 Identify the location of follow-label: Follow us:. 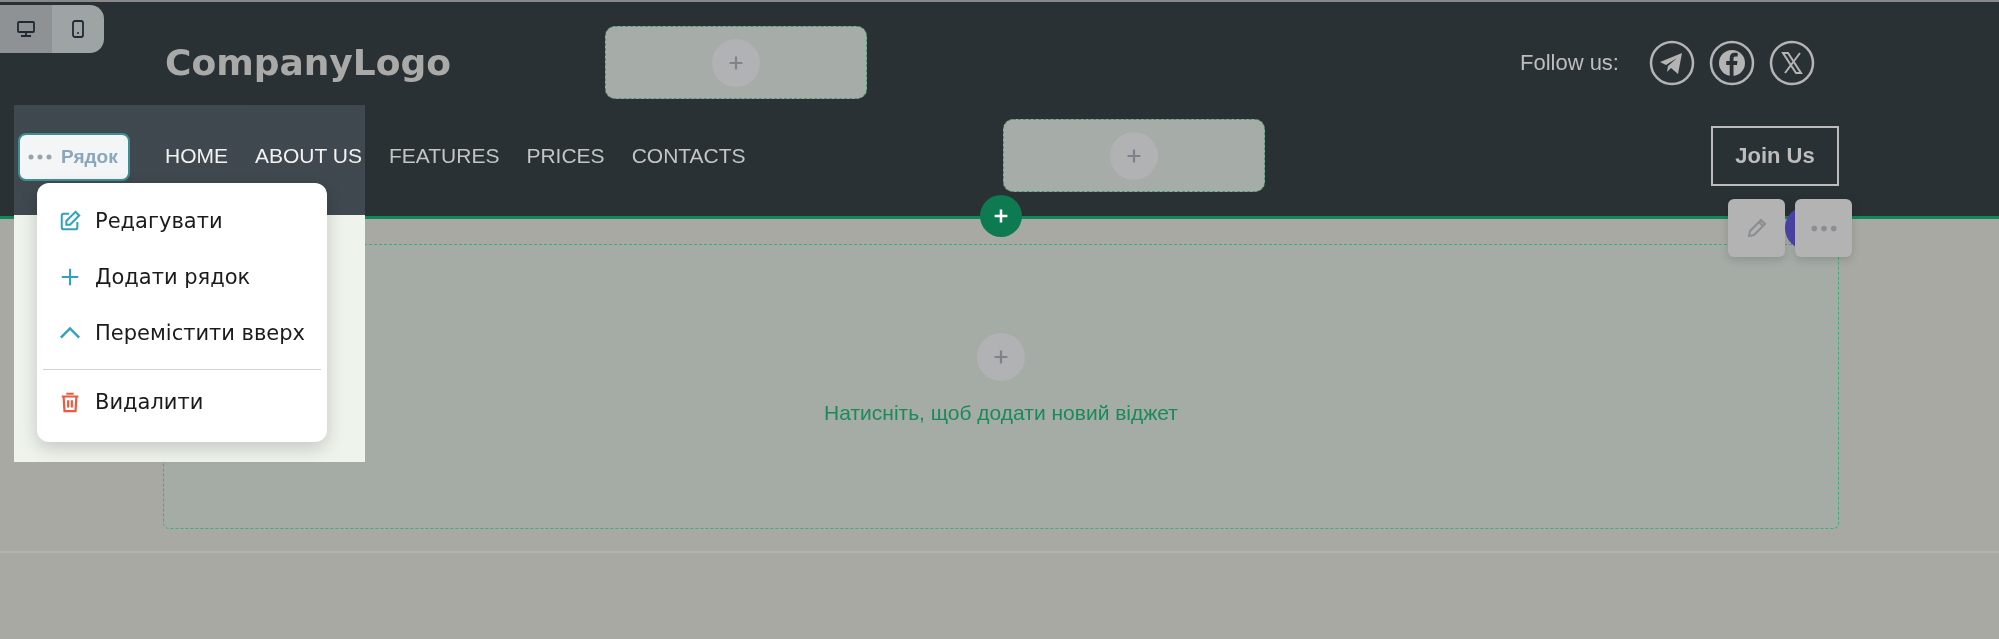
(1569, 62).